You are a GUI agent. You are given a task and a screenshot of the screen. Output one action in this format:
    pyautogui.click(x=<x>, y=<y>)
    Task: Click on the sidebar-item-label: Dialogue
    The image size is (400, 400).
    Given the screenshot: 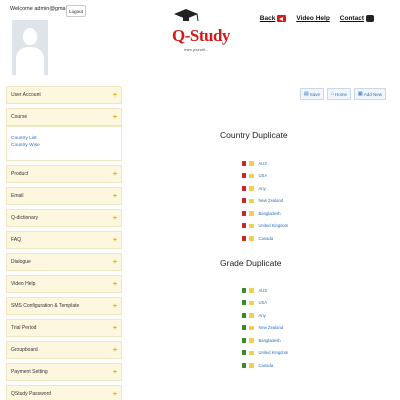 What is the action you would take?
    pyautogui.click(x=21, y=262)
    